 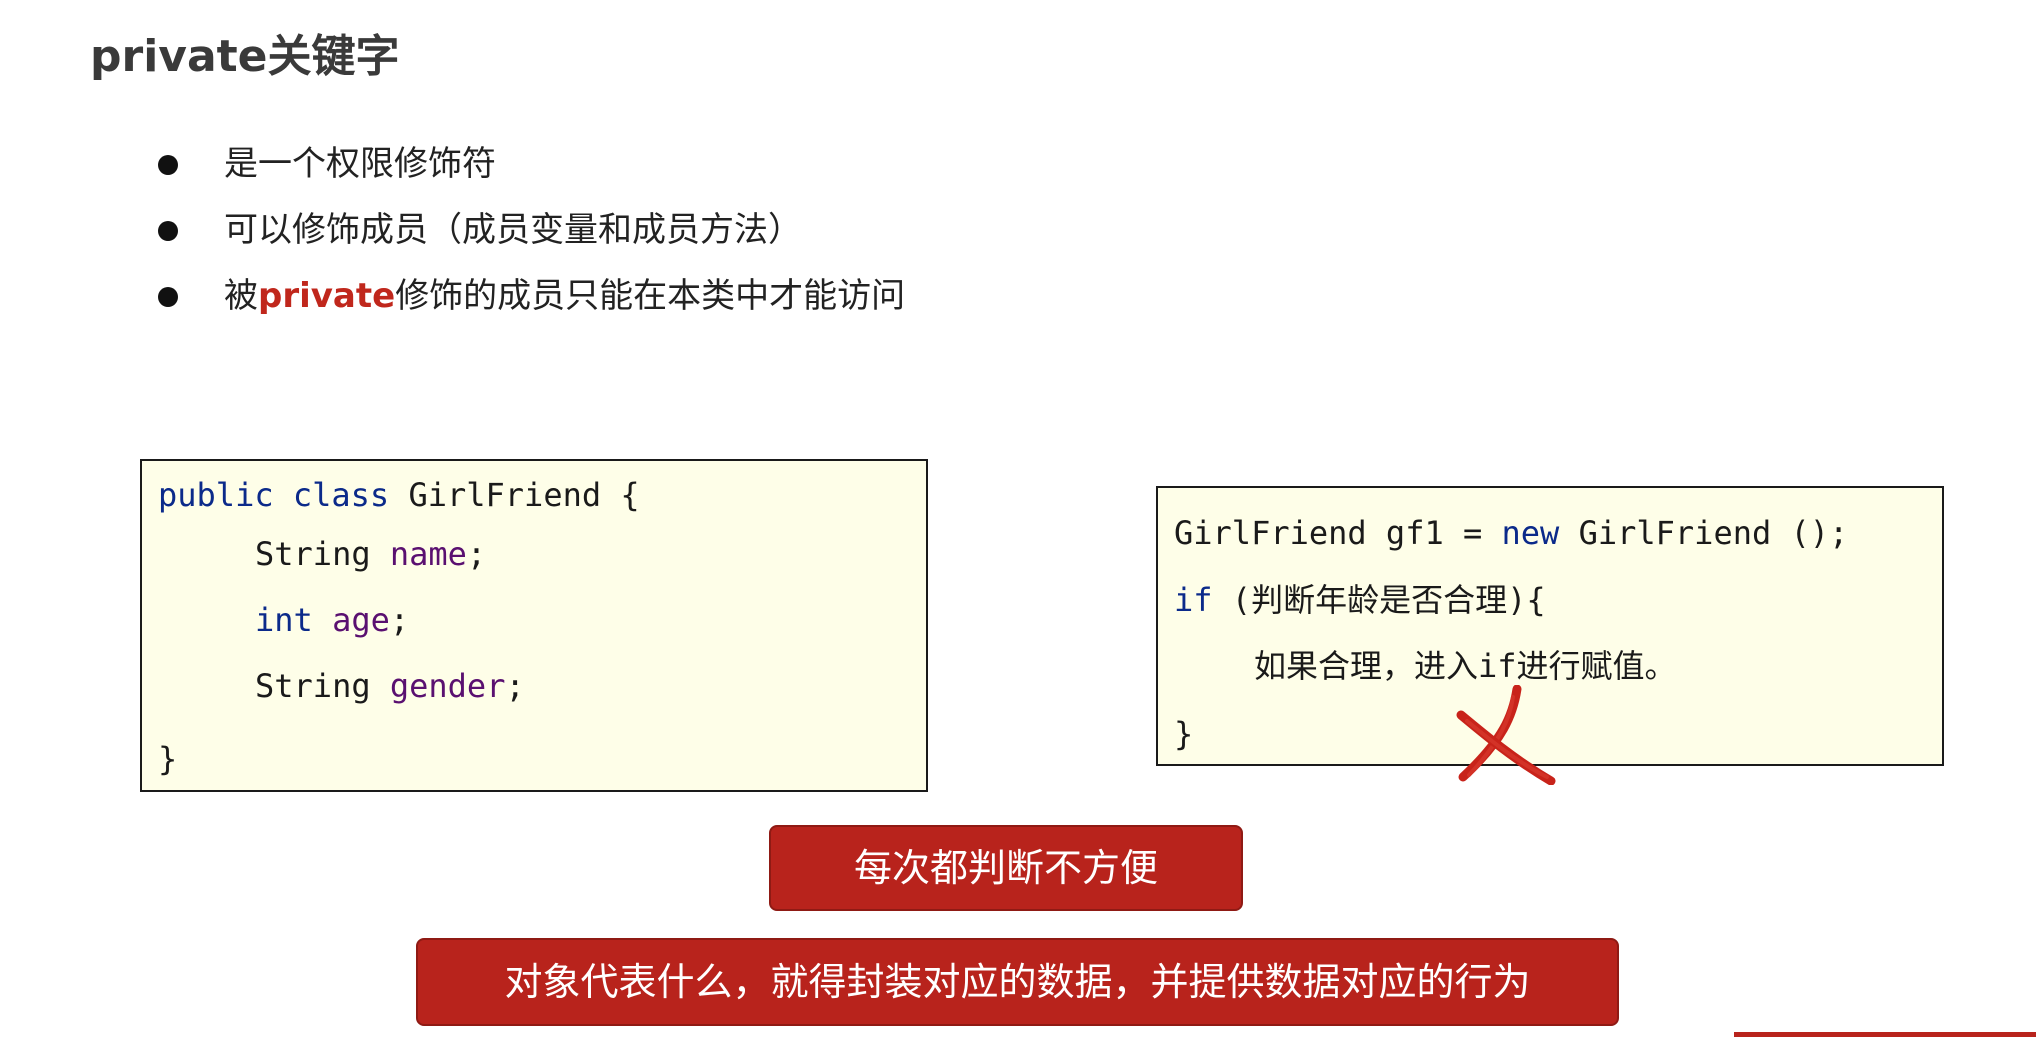 What do you see at coordinates (241, 296) in the screenshot?
I see `bullet-prefix: 被` at bounding box center [241, 296].